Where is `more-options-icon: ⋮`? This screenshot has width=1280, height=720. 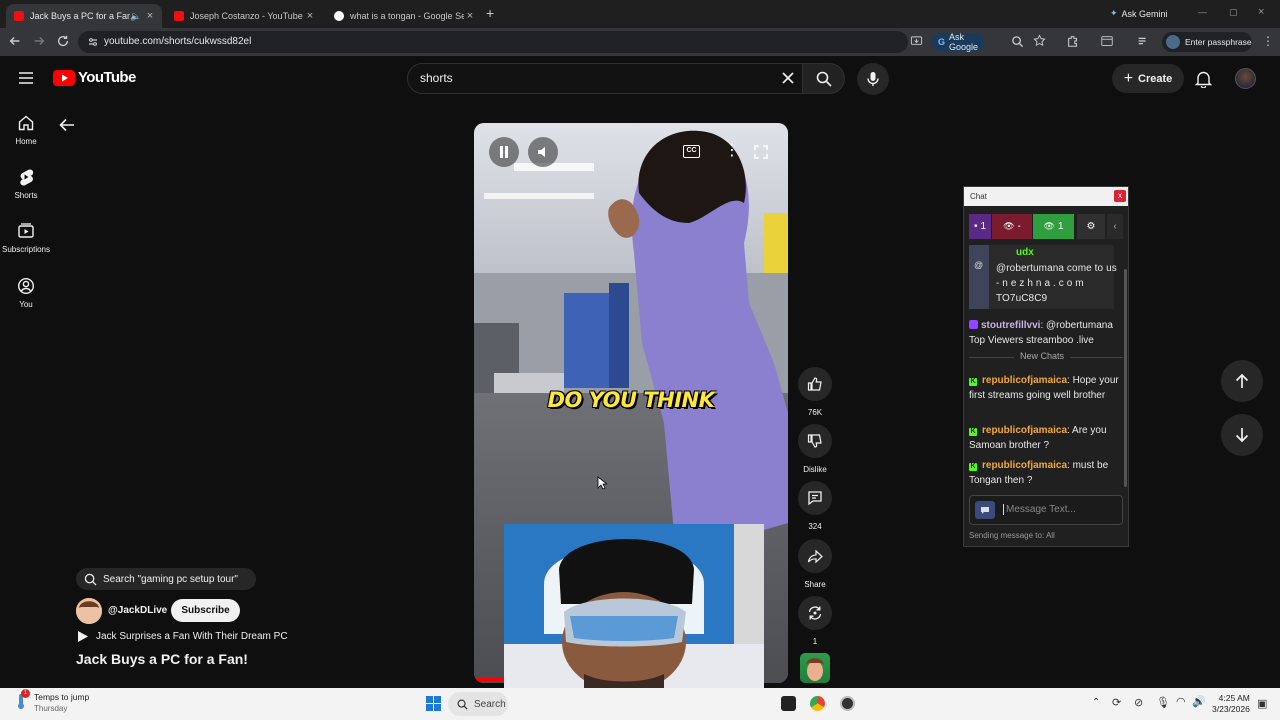
more-options-icon: ⋮ is located at coordinates (732, 151).